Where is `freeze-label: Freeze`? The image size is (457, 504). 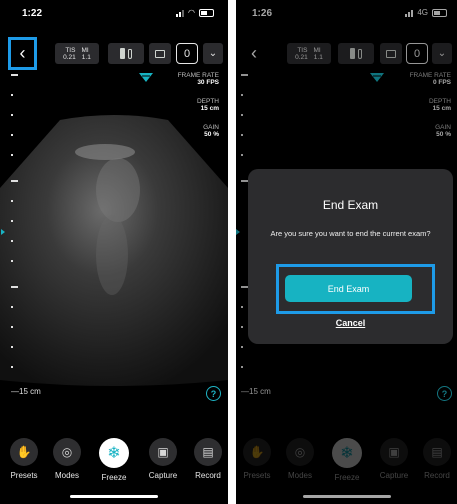 freeze-label: Freeze is located at coordinates (114, 477).